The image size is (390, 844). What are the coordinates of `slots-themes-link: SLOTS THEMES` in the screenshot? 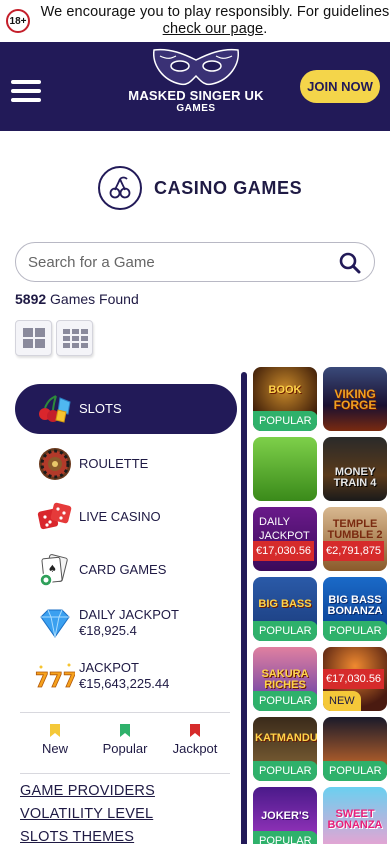 It's located at (87, 835).